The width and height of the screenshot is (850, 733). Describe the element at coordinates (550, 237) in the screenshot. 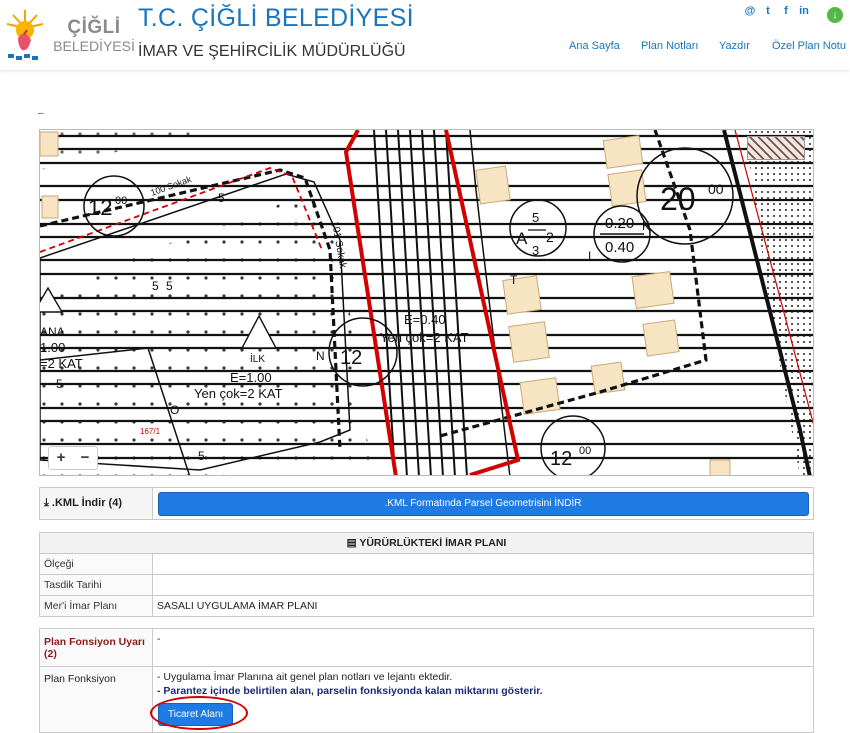

I see `map-label-frac-2: 2` at that location.